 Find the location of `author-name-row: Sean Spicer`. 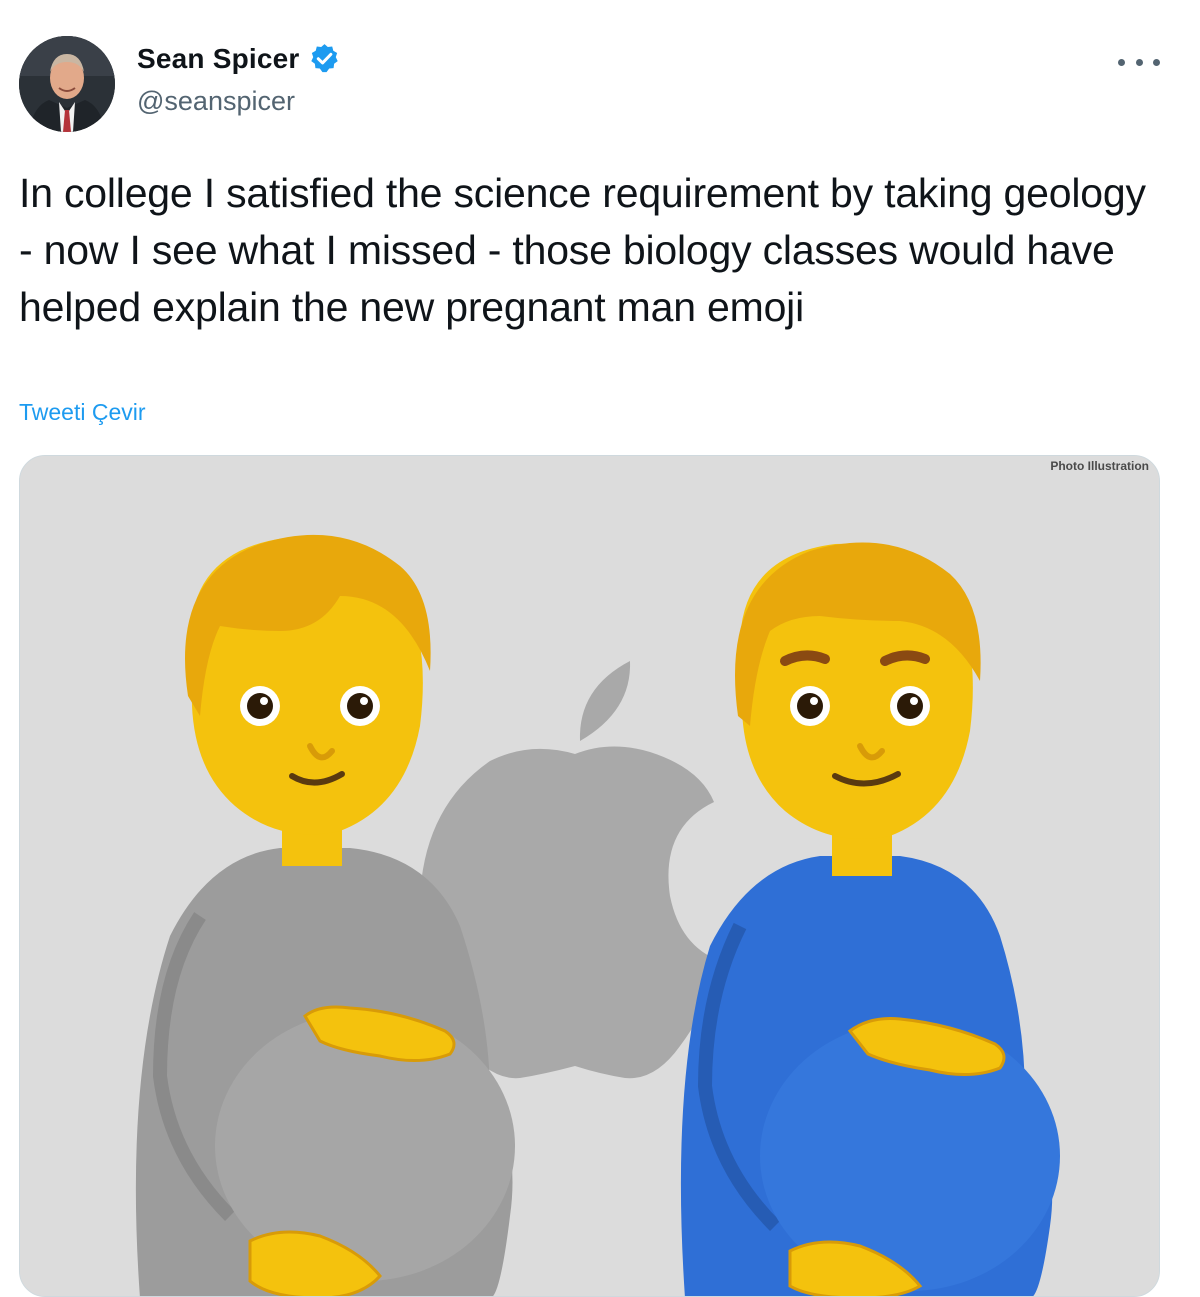

author-name-row: Sean Spicer is located at coordinates (239, 58).